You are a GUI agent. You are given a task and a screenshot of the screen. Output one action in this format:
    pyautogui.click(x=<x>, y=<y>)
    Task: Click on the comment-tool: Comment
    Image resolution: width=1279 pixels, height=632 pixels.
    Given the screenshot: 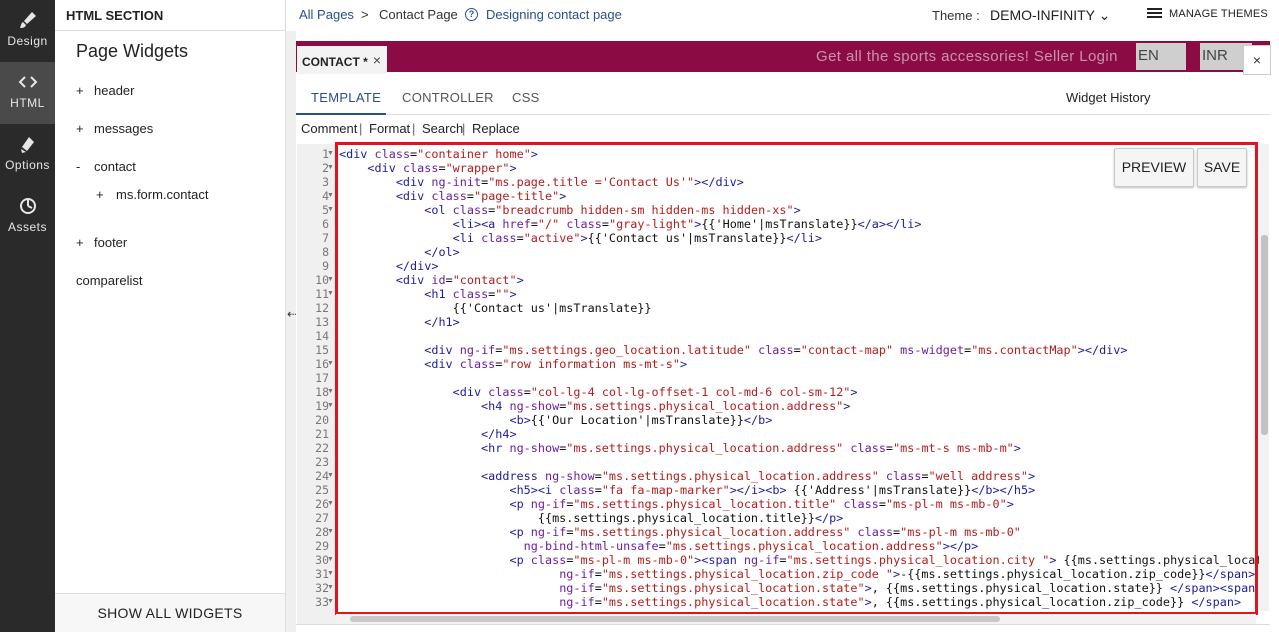 What is the action you would take?
    pyautogui.click(x=329, y=128)
    